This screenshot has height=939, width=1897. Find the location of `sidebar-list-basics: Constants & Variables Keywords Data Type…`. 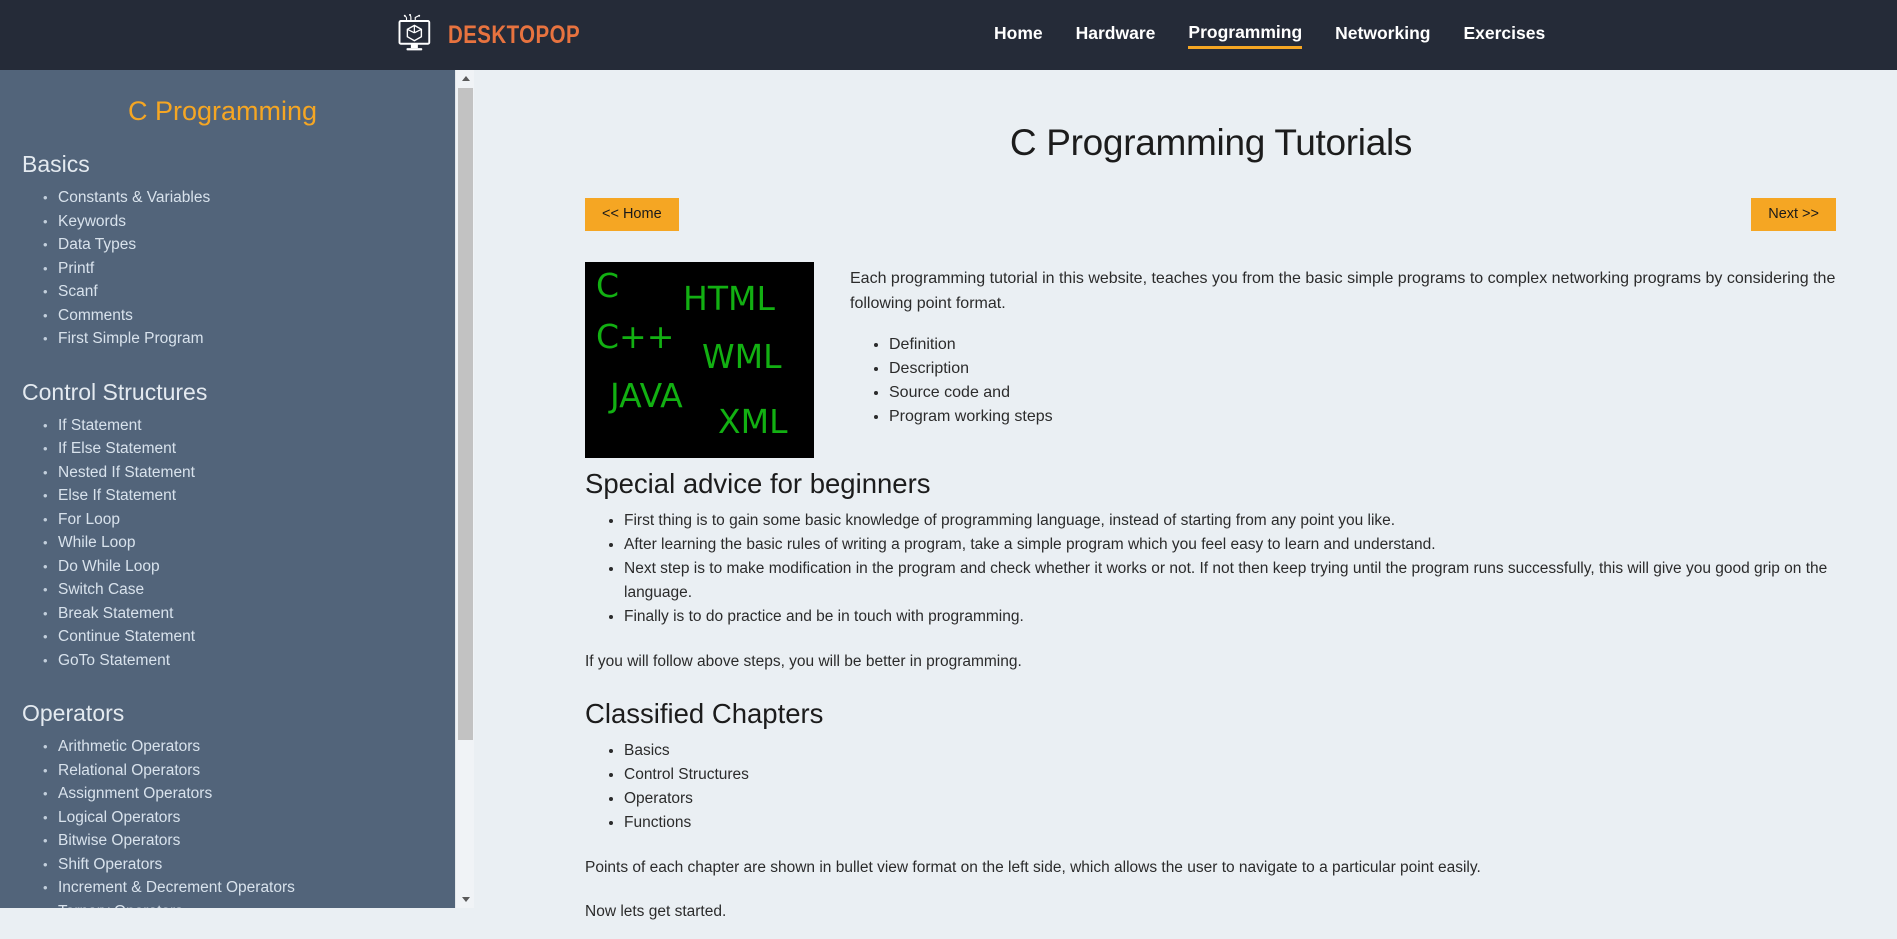

sidebar-list-basics: Constants & Variables Keywords Data Type… is located at coordinates (227, 268).